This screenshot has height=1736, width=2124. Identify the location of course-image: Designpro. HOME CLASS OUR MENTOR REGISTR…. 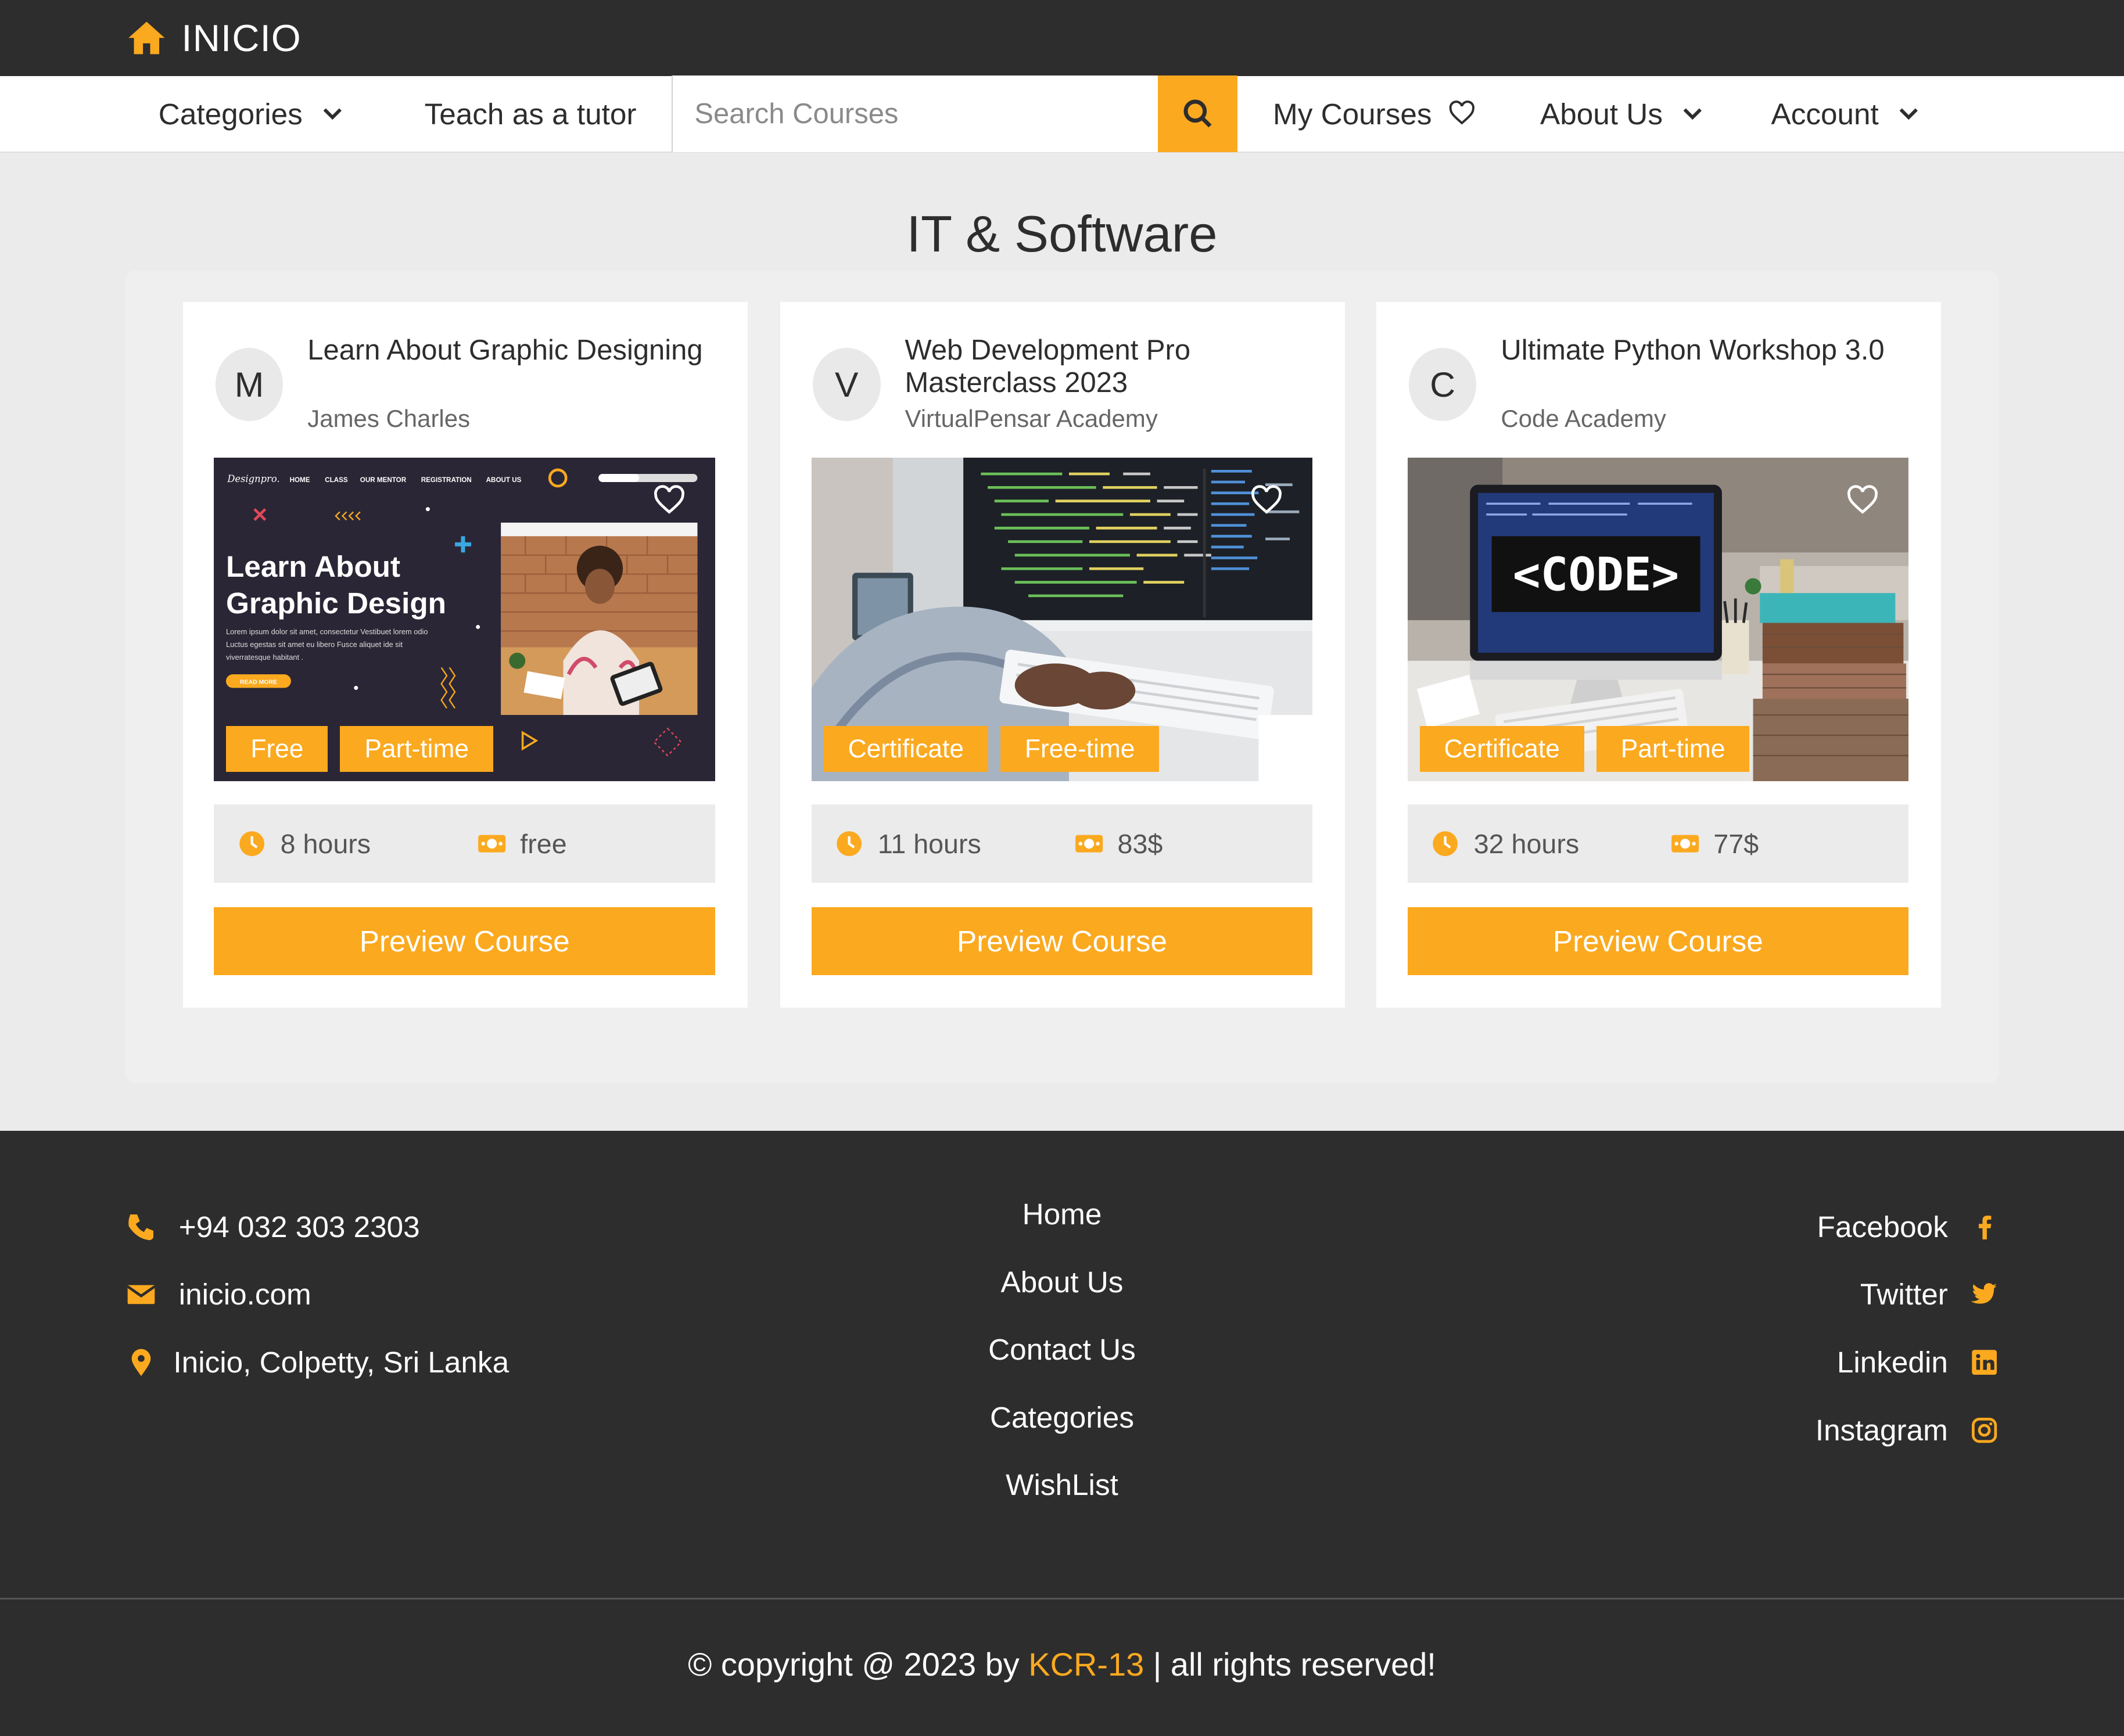
(465, 620).